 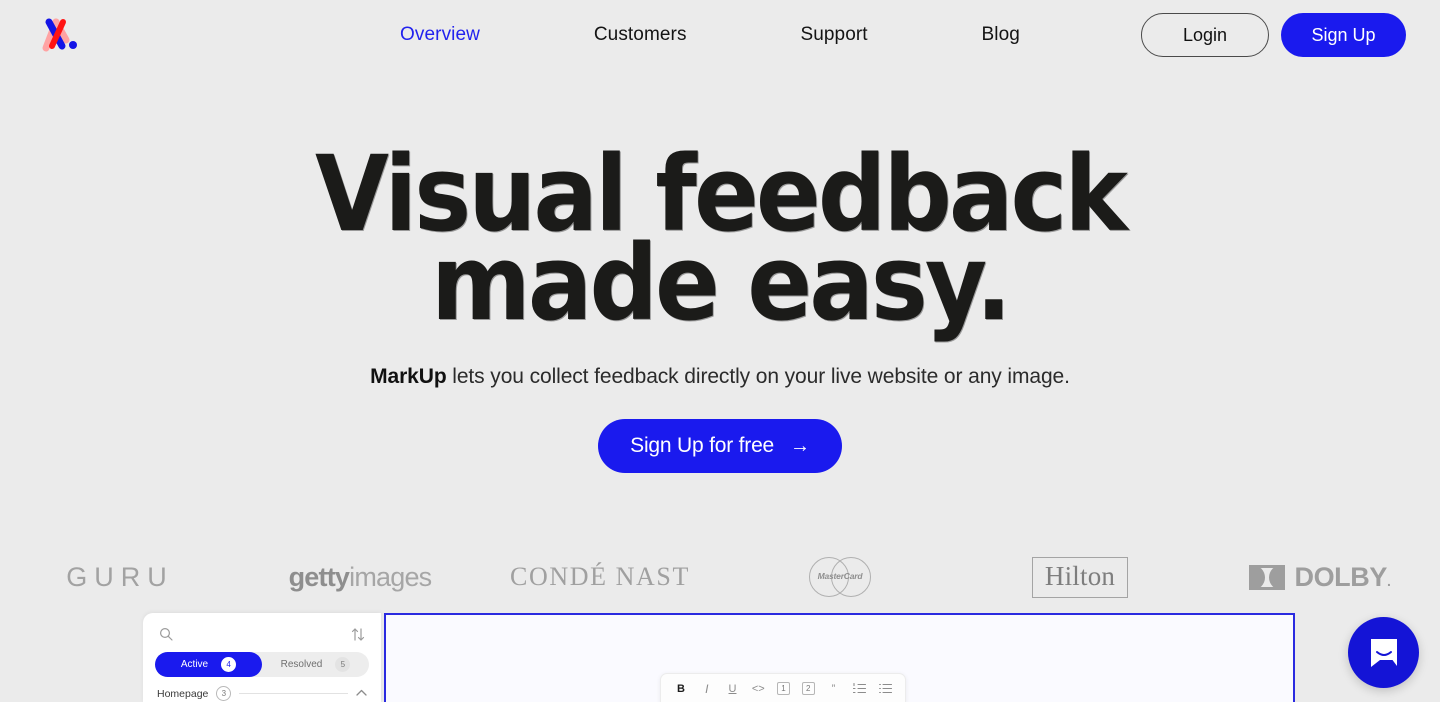 I want to click on client-logo-guru: GURU, so click(x=120, y=577).